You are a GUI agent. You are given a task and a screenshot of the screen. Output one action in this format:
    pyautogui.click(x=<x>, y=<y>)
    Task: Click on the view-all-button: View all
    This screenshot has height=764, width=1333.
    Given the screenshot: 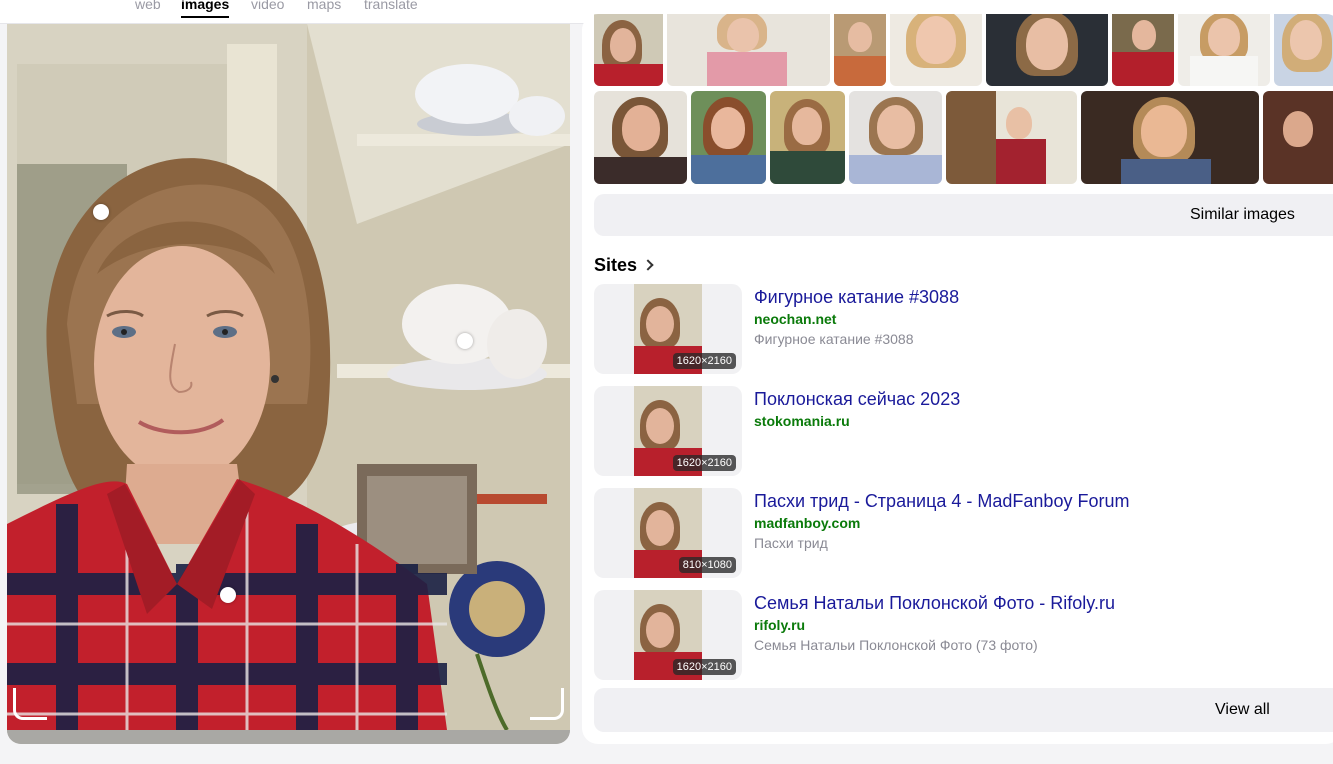 What is the action you would take?
    pyautogui.click(x=963, y=710)
    